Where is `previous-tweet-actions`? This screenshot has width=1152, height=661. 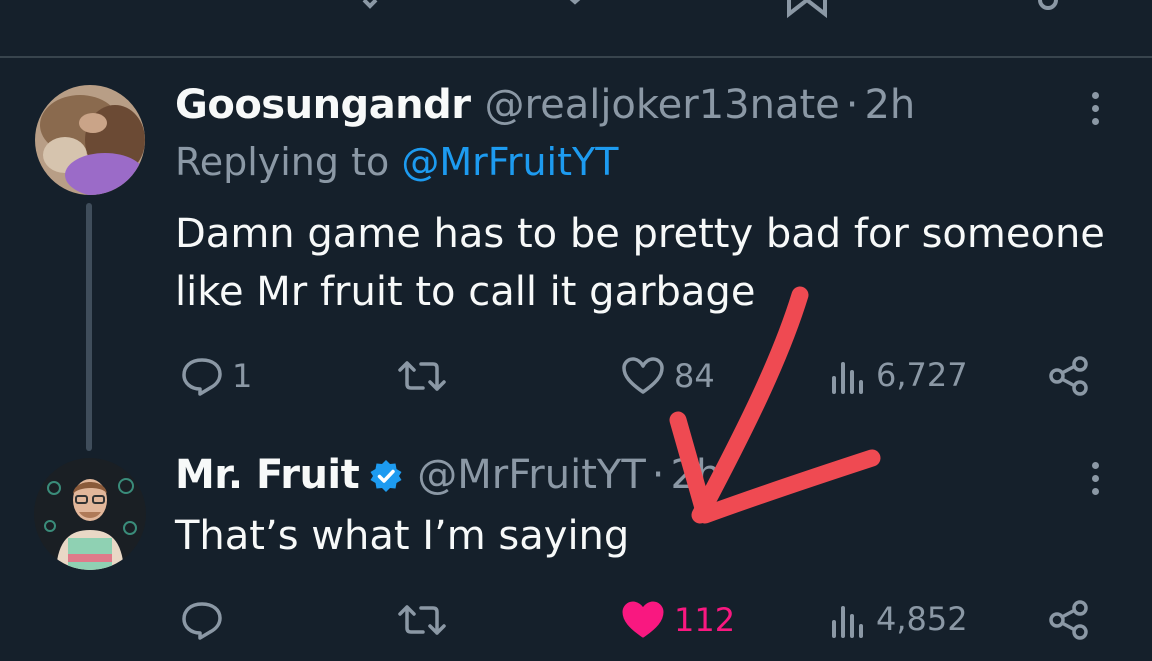 previous-tweet-actions is located at coordinates (576, 28).